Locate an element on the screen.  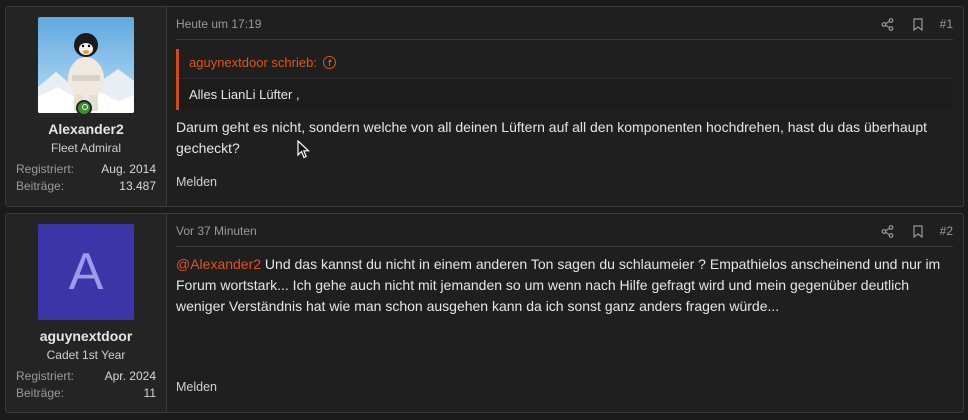
posts-value: 11 is located at coordinates (149, 393).